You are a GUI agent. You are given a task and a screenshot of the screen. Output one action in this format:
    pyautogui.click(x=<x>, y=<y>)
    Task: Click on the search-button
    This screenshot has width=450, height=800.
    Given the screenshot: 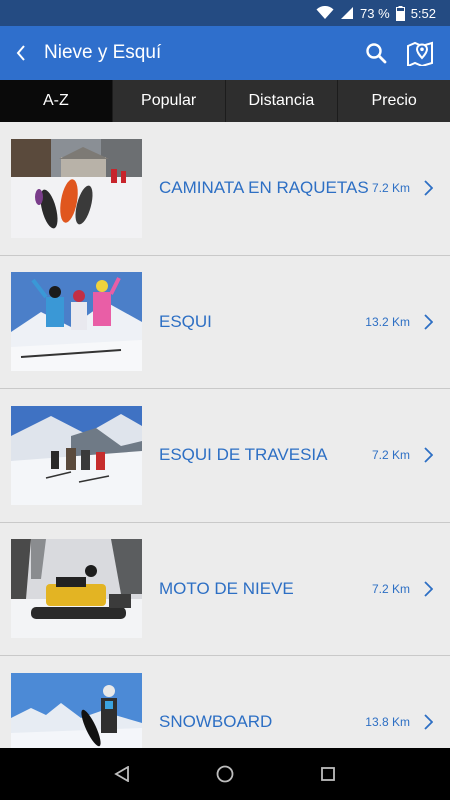 What is the action you would take?
    pyautogui.click(x=376, y=53)
    